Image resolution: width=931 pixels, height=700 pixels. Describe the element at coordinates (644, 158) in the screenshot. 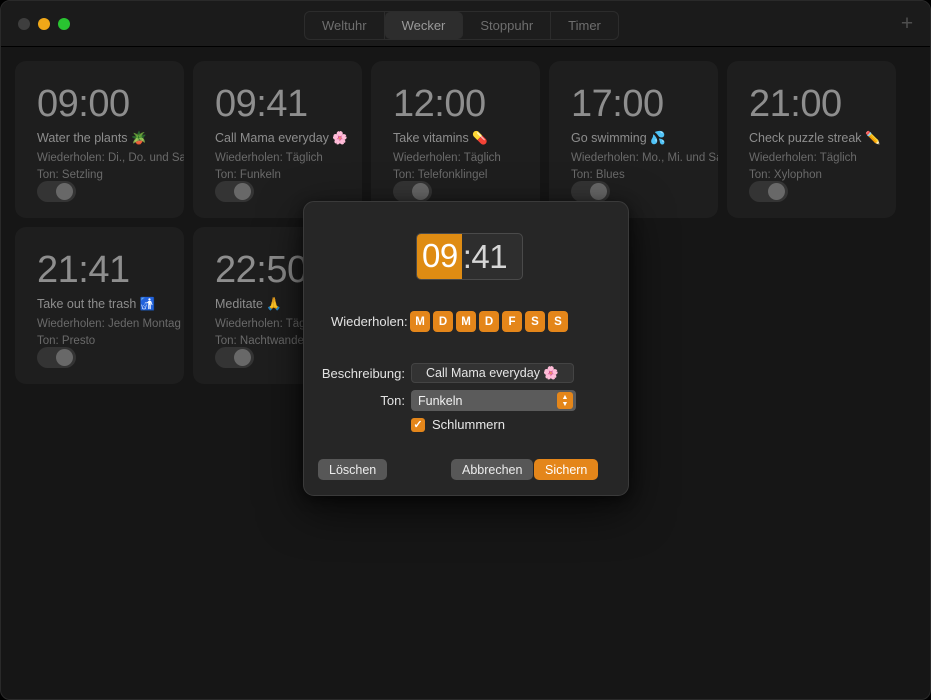

I see `alarm-repeat: Wiederholen: Mo., Mi. und Sa.` at that location.